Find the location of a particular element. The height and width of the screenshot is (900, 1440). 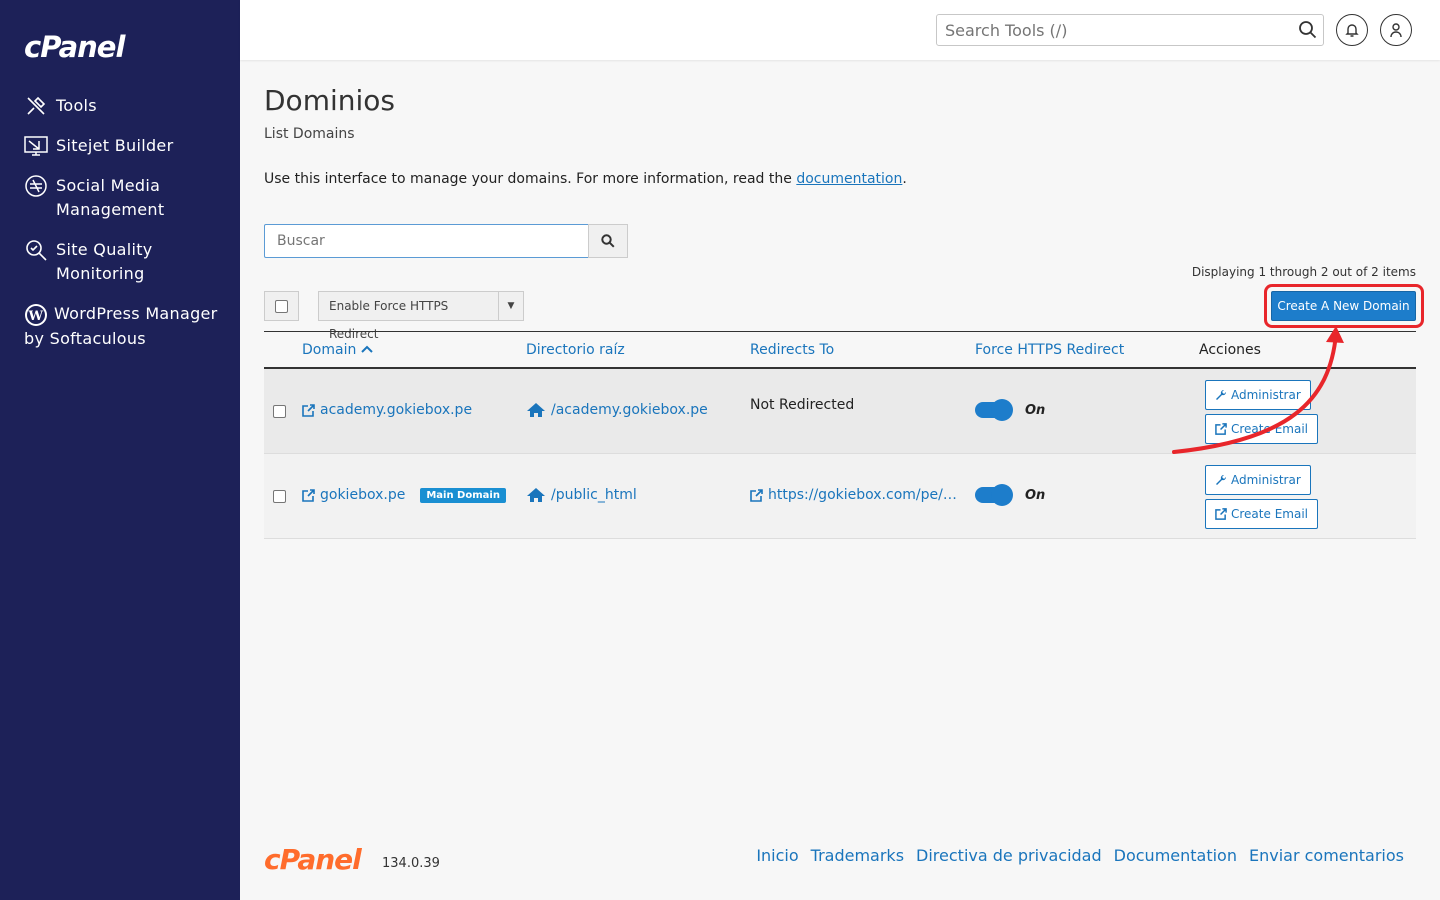

user-icon is located at coordinates (1396, 30).